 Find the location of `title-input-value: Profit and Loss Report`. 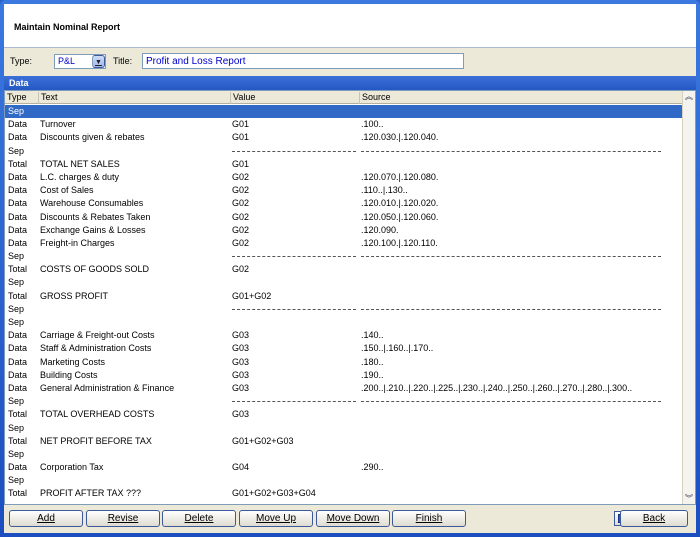

title-input-value: Profit and Loss Report is located at coordinates (196, 61).